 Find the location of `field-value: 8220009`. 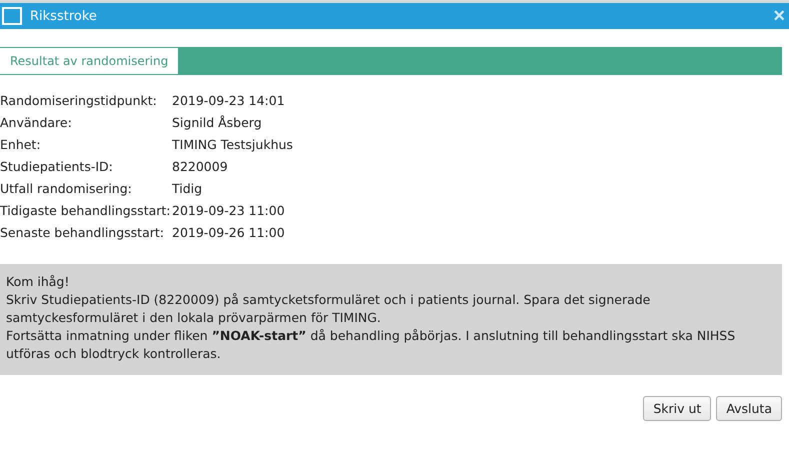

field-value: 8220009 is located at coordinates (200, 167).